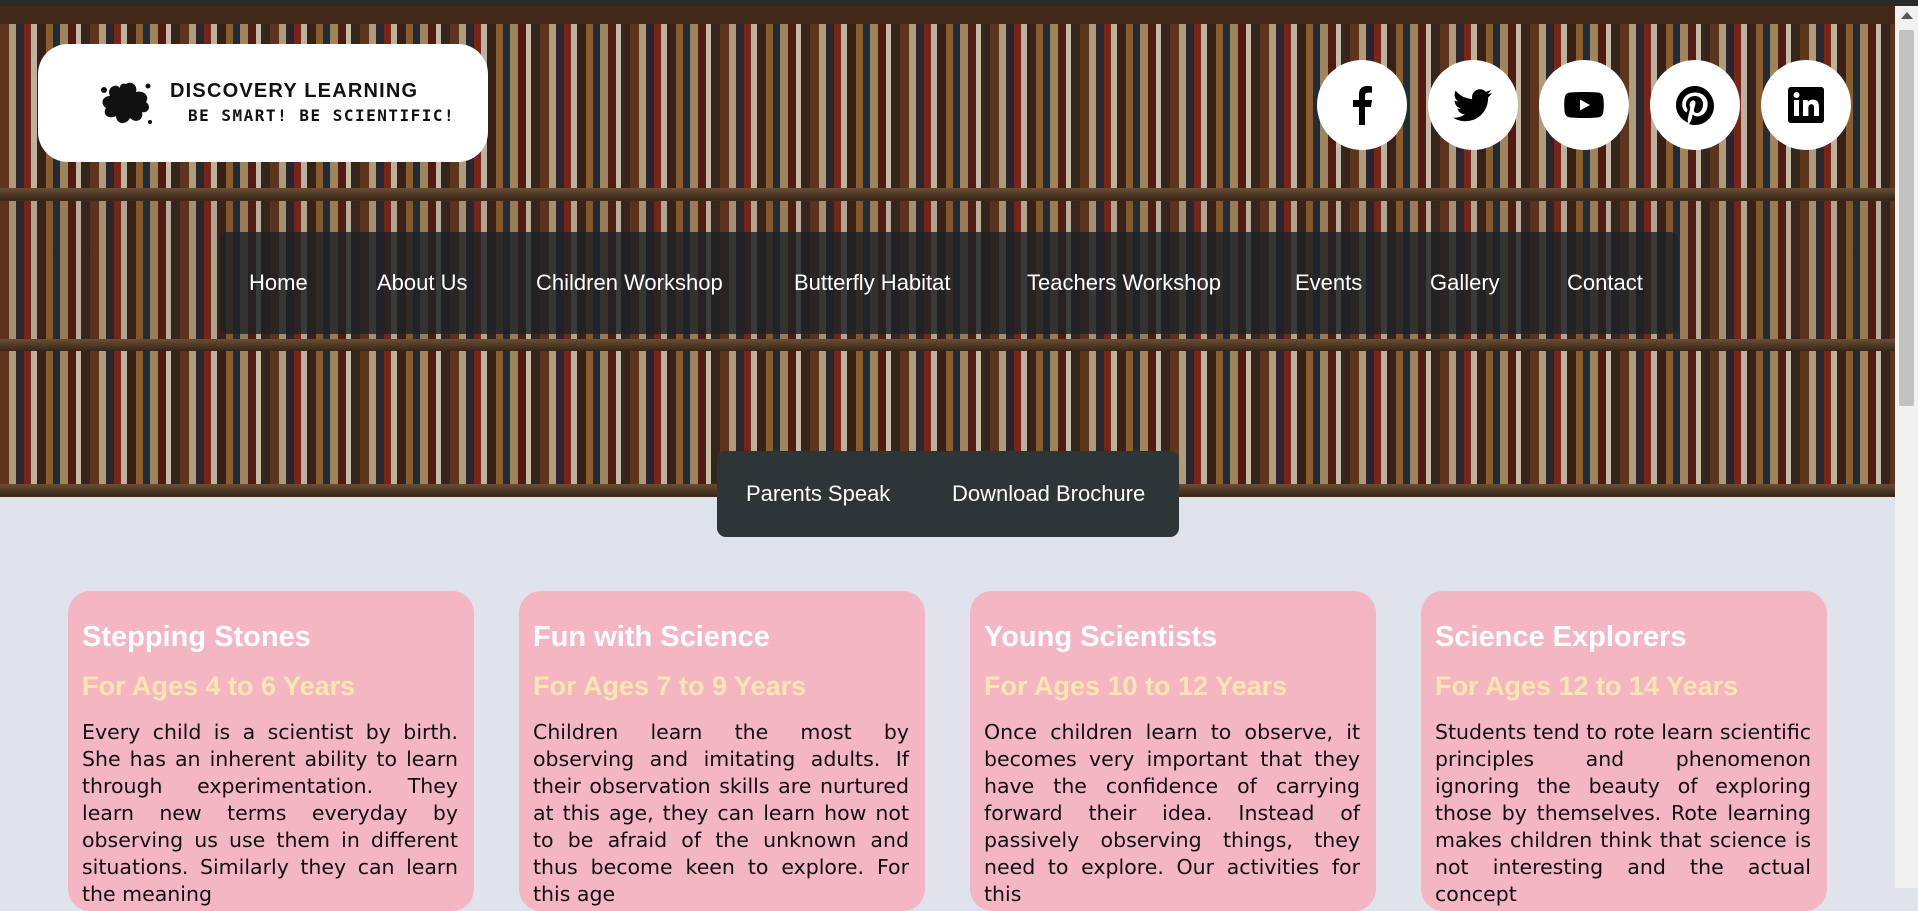  What do you see at coordinates (294, 91) in the screenshot?
I see `logo-title: DISCOVERY LEARNING` at bounding box center [294, 91].